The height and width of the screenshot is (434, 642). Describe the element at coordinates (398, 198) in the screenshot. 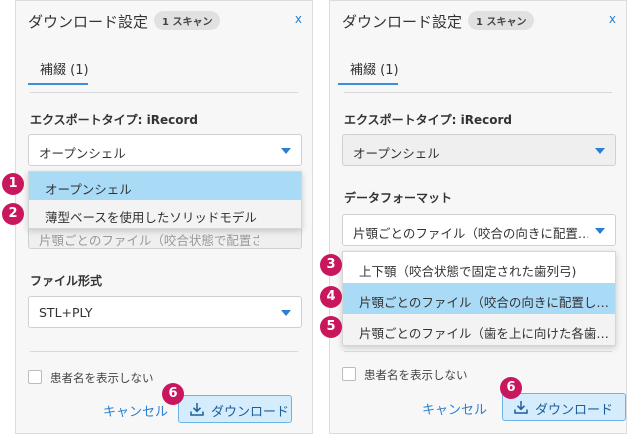

I see `data-format-label: データフォーマット` at that location.